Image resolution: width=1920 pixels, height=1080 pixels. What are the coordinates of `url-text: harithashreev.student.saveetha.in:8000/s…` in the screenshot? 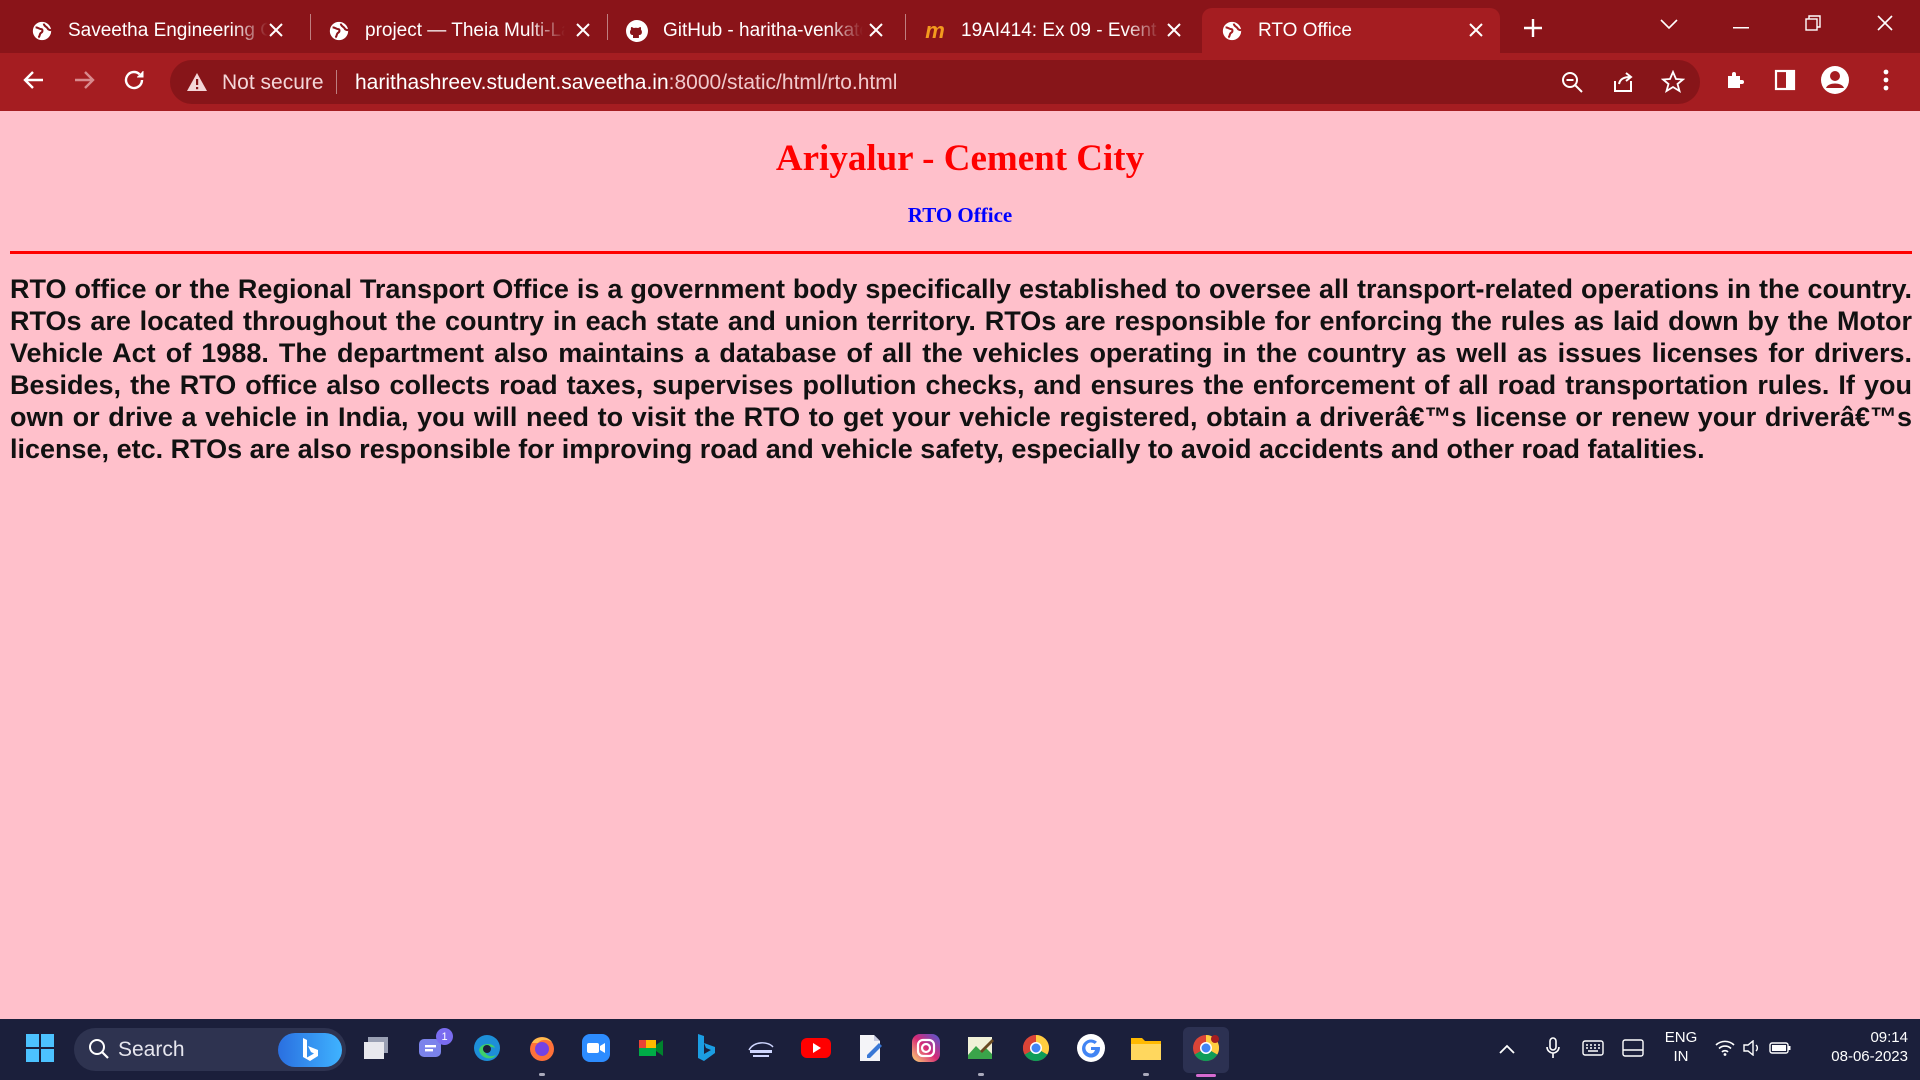 It's located at (626, 83).